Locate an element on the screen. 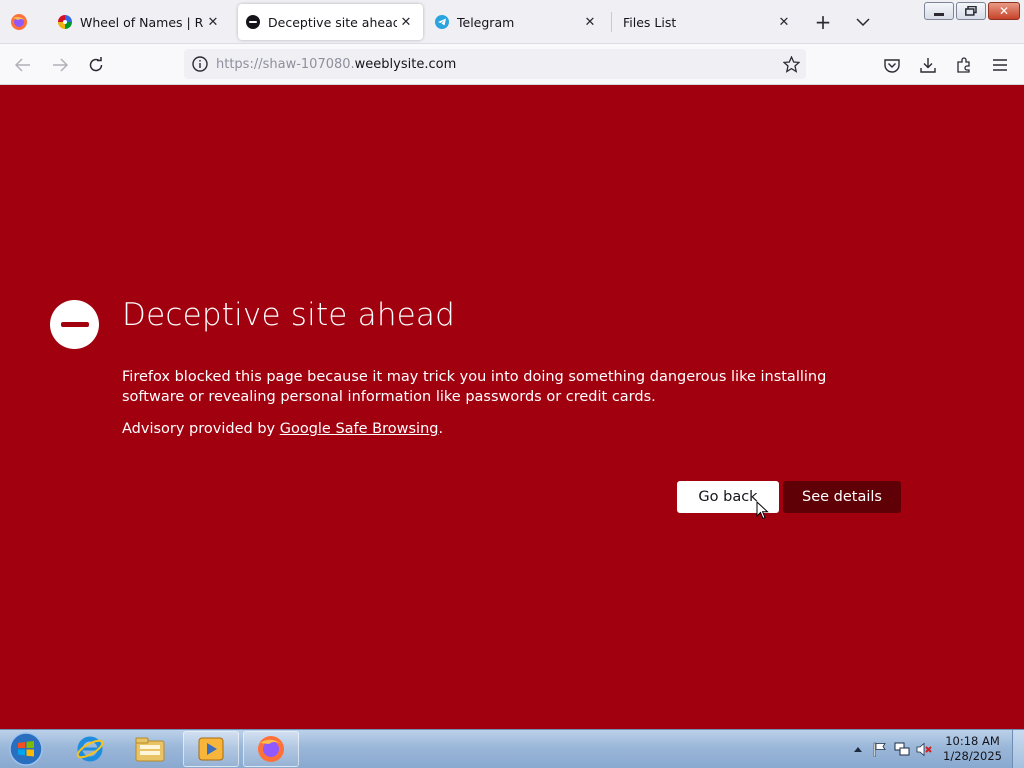 This screenshot has height=768, width=1024. pocket-icon is located at coordinates (892, 65).